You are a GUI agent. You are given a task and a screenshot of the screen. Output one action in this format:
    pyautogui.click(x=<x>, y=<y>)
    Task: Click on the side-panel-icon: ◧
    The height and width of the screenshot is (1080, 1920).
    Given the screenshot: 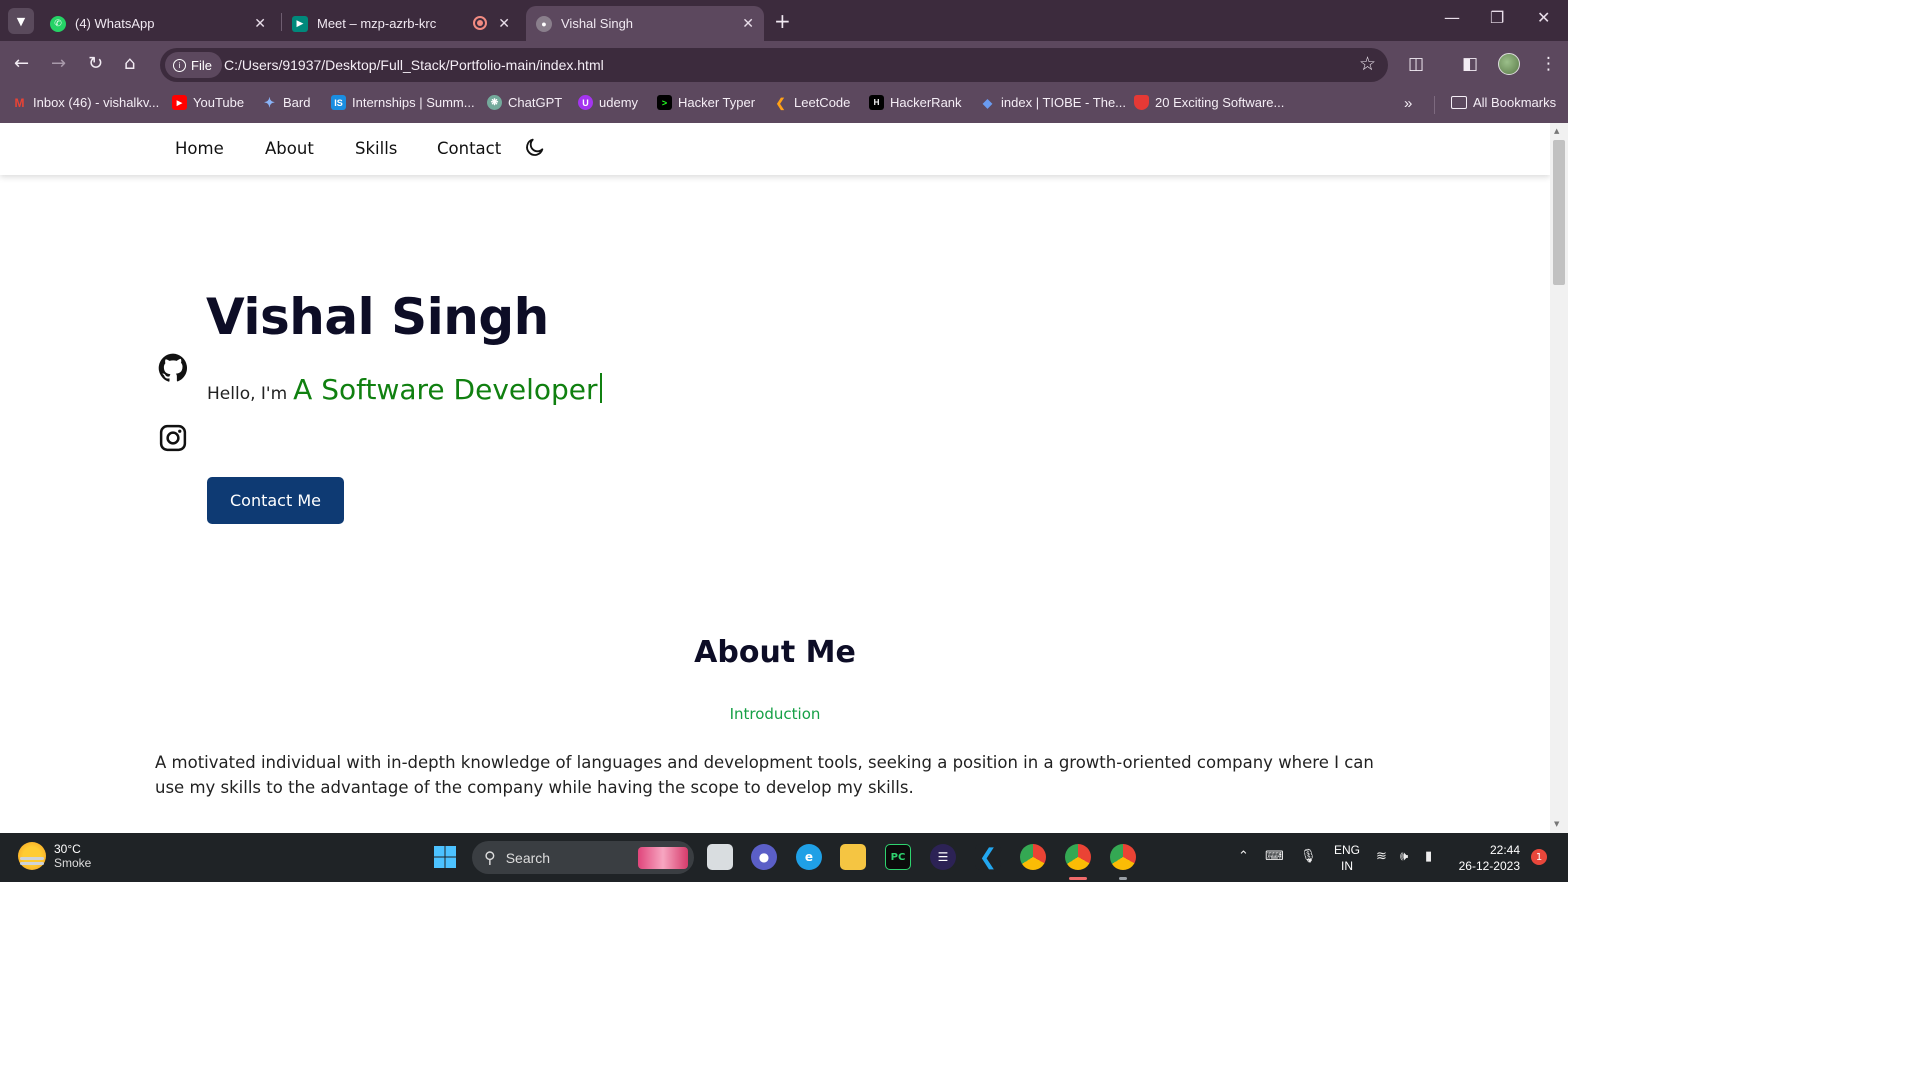 What is the action you would take?
    pyautogui.click(x=1470, y=64)
    